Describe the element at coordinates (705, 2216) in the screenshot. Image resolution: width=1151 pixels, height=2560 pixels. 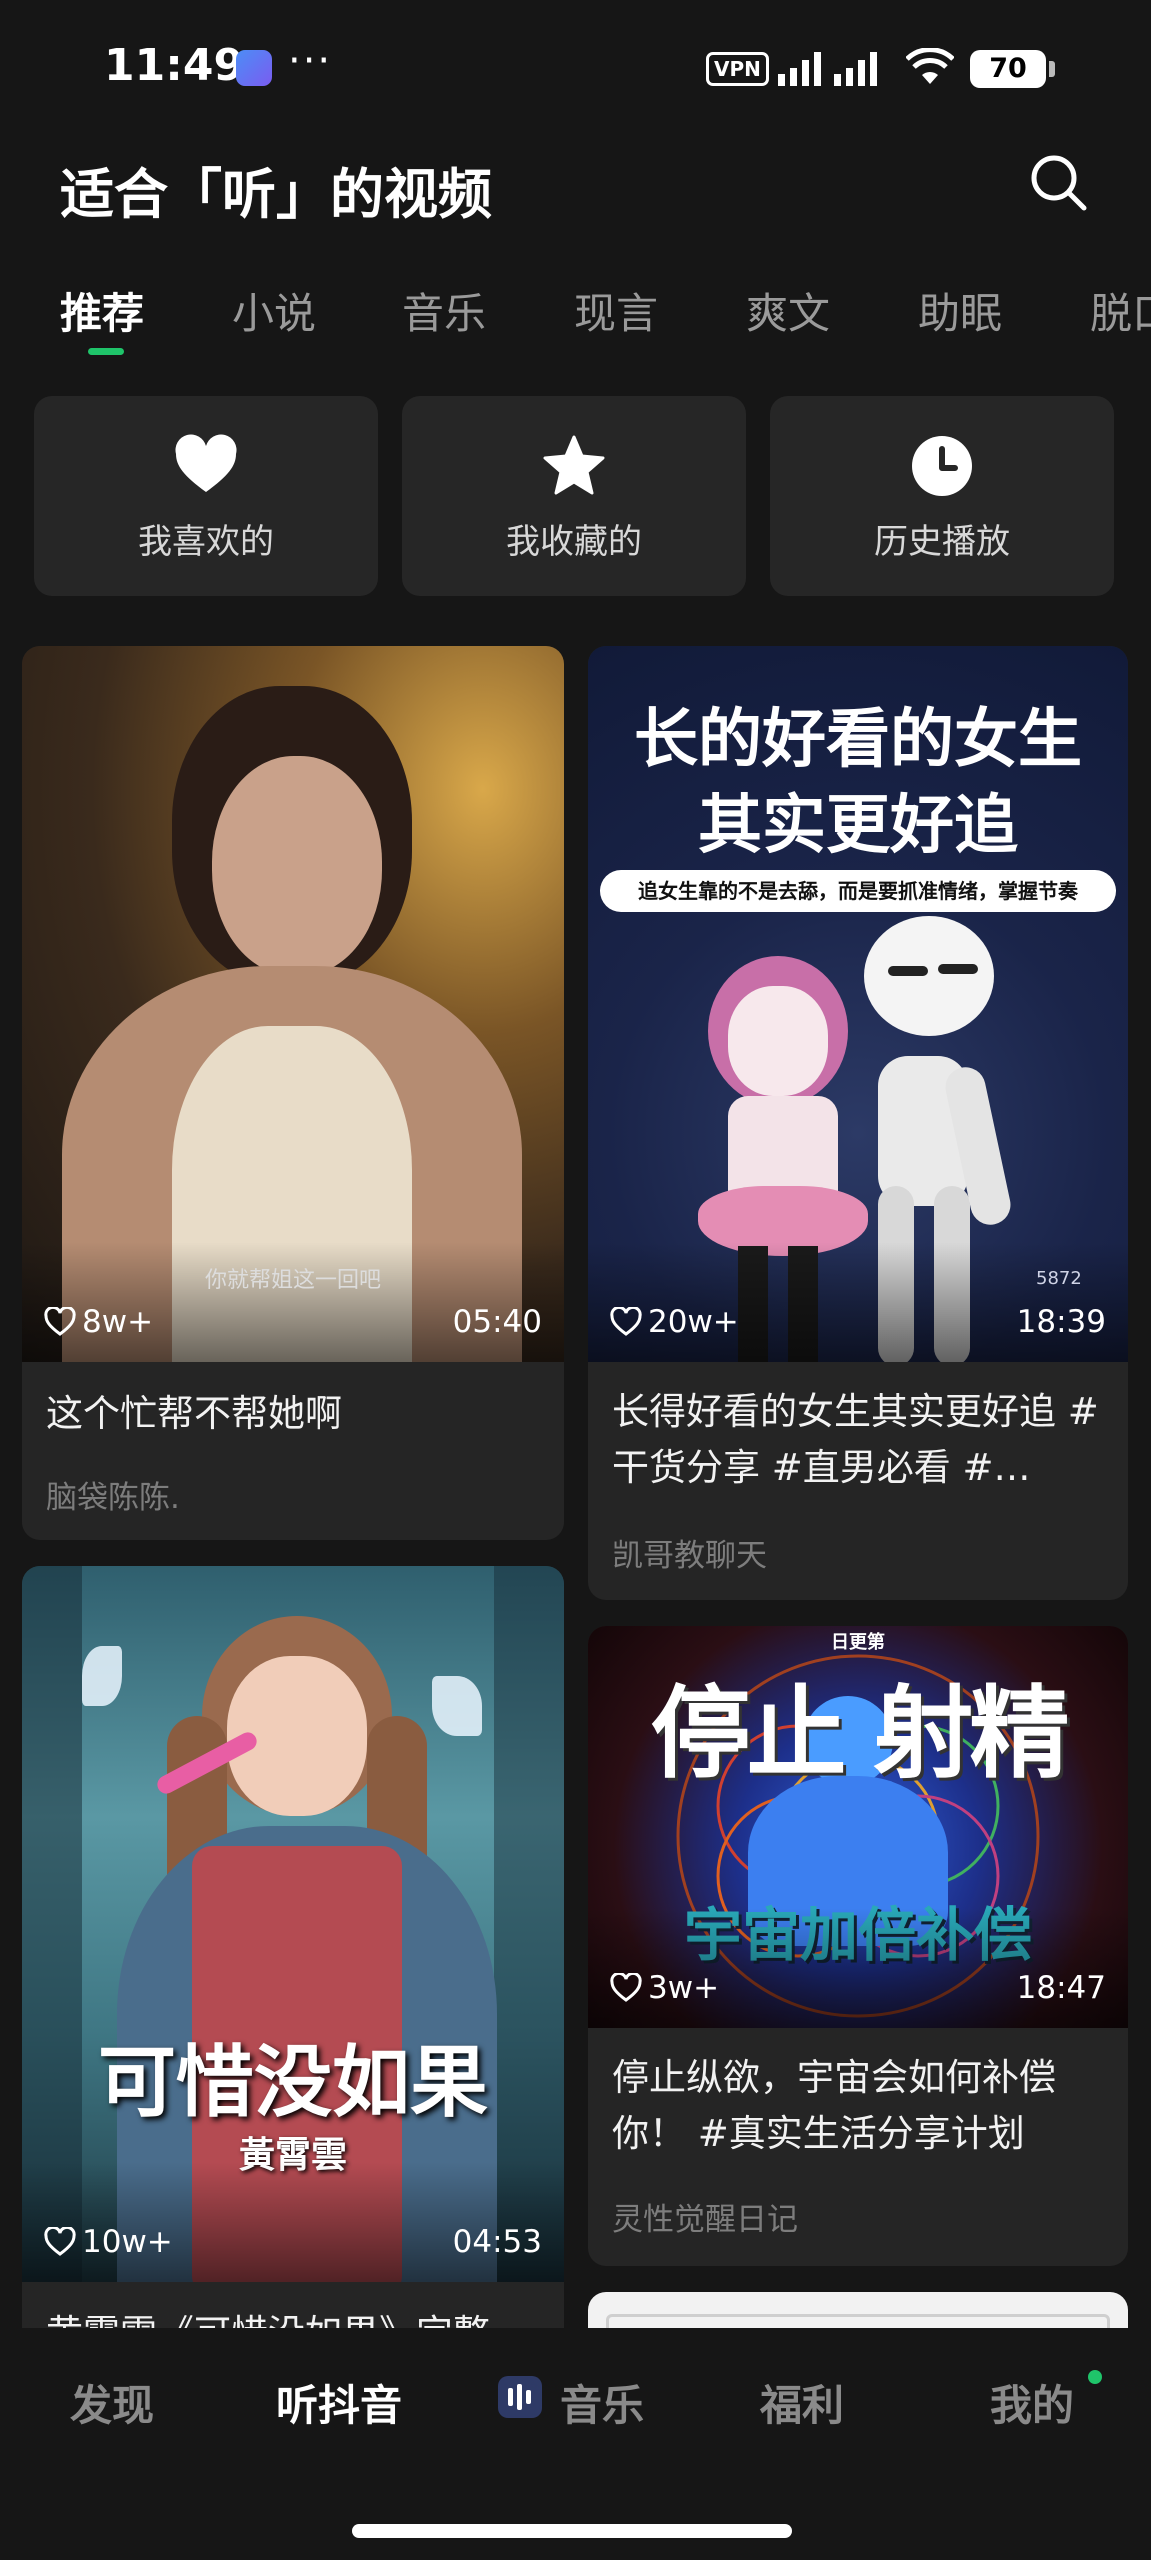
I see `video-author: 灵性觉醒日记` at that location.